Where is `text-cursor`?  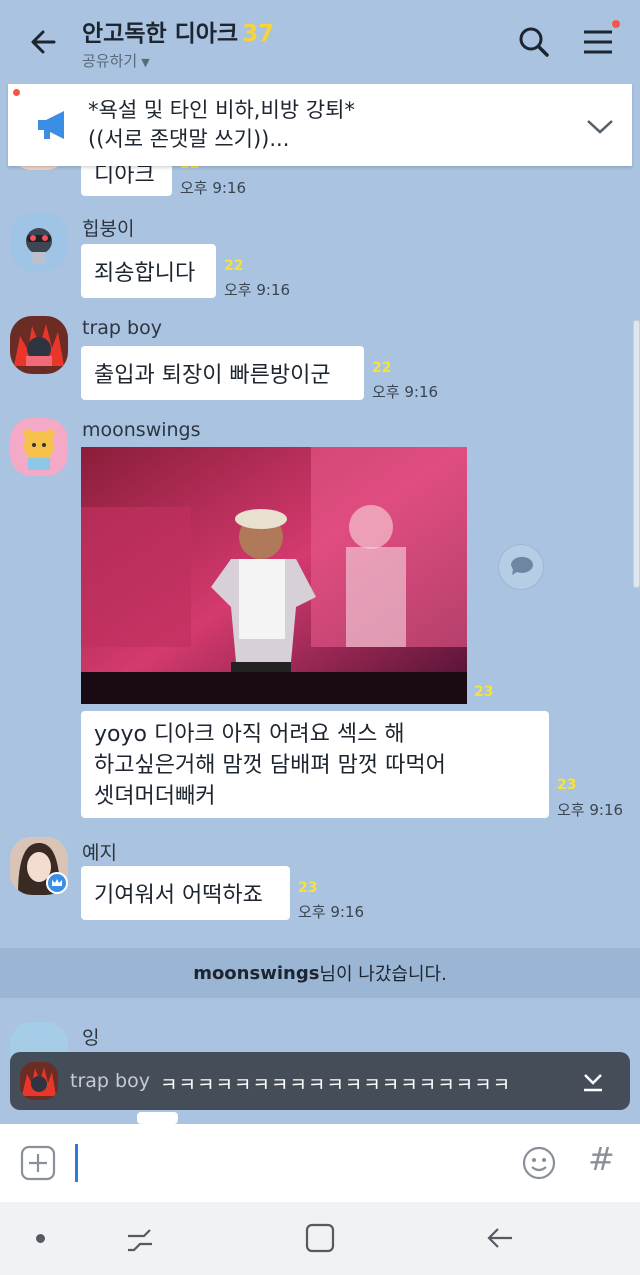
text-cursor is located at coordinates (76, 1163).